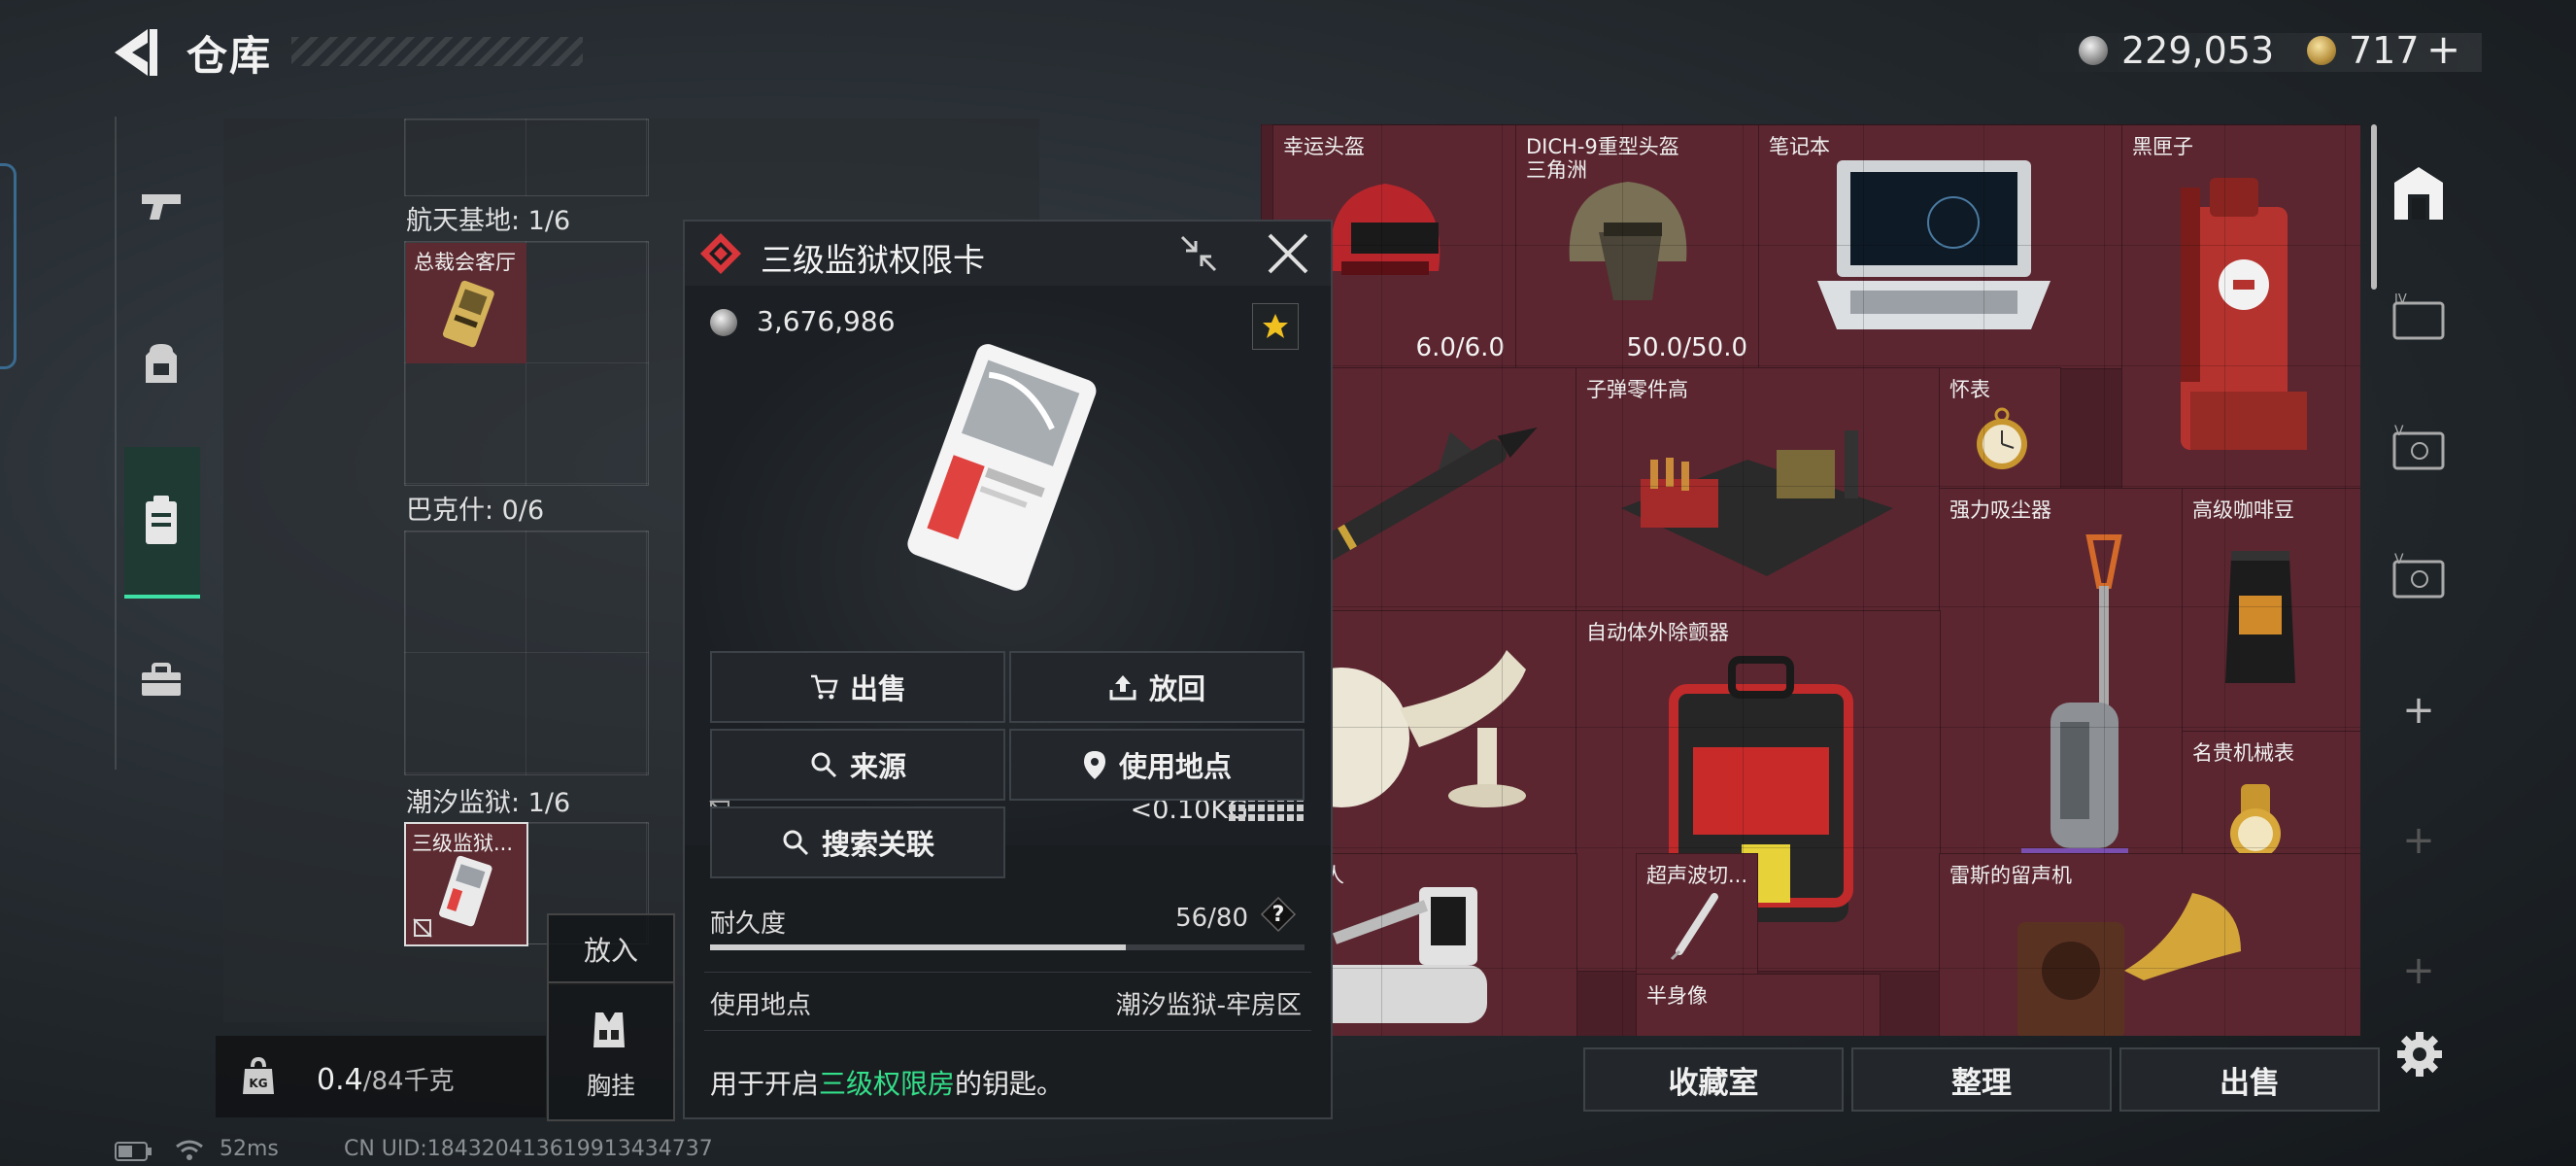 The height and width of the screenshot is (1166, 2576). What do you see at coordinates (2244, 314) in the screenshot?
I see `black-box-icon` at bounding box center [2244, 314].